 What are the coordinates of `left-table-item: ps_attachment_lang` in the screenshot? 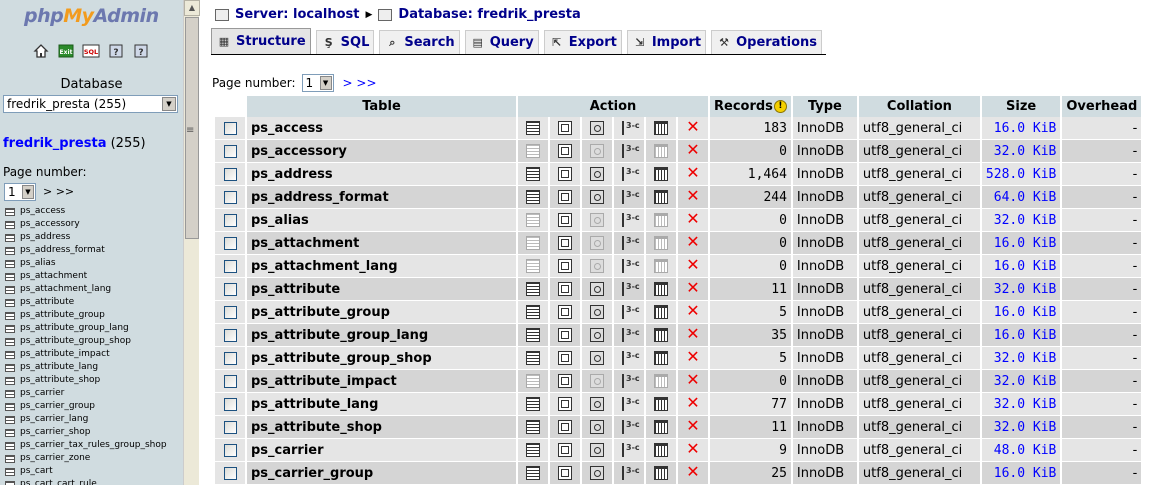 It's located at (86, 289).